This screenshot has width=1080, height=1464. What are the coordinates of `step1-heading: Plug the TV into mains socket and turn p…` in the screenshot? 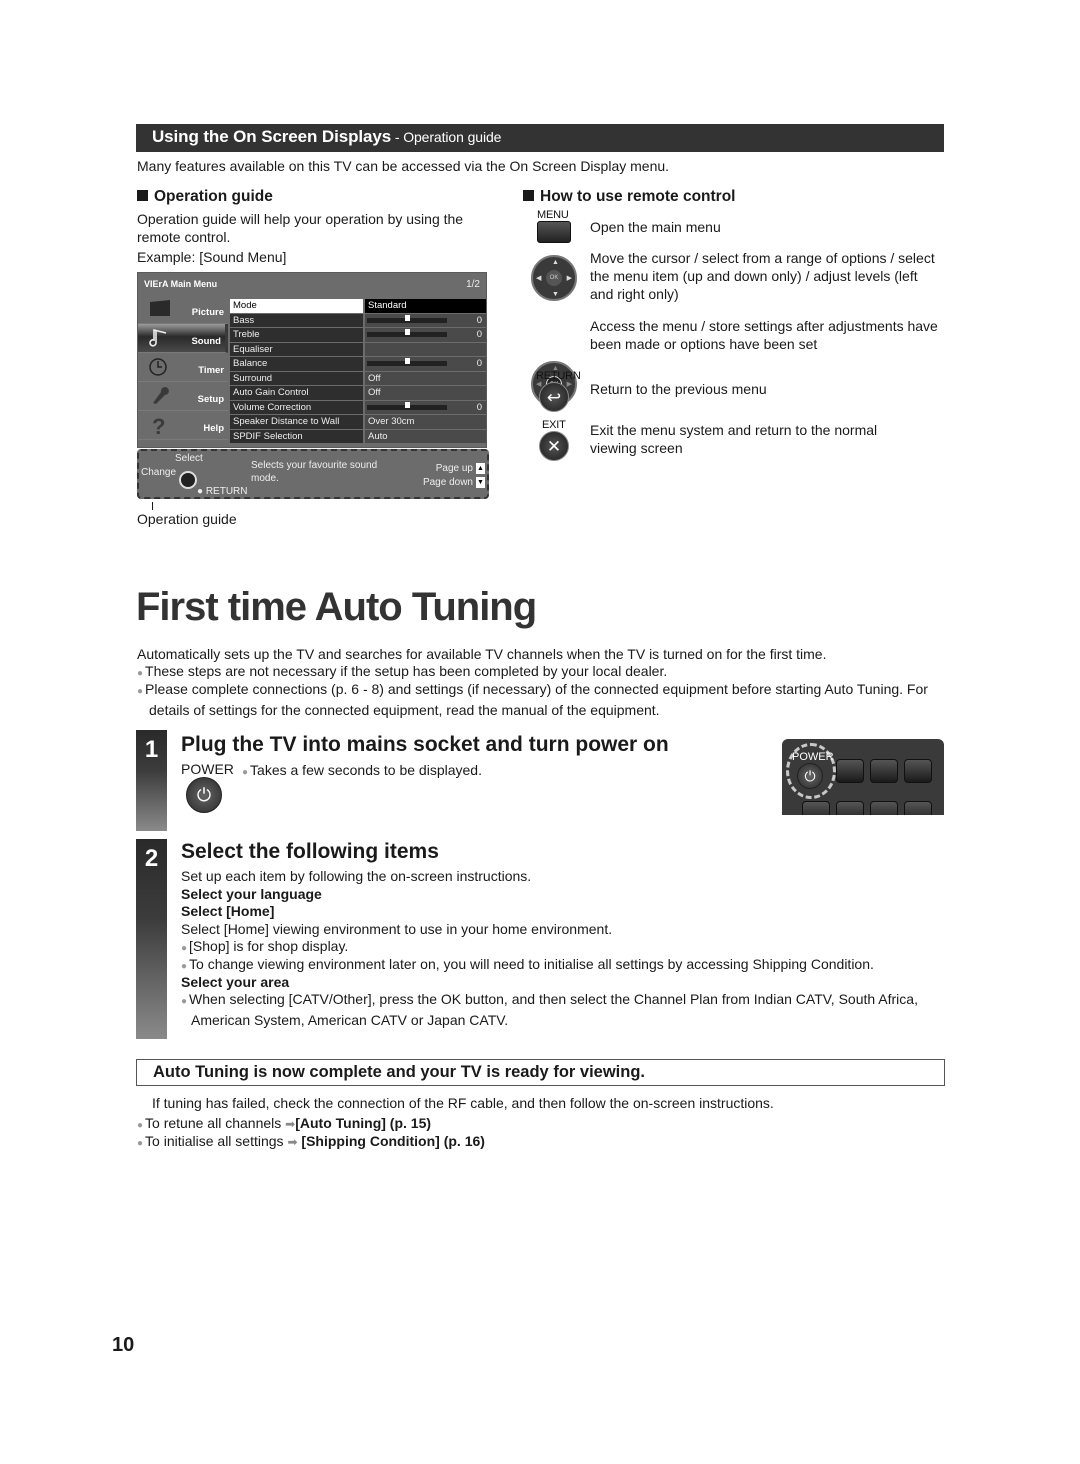 It's located at (425, 744).